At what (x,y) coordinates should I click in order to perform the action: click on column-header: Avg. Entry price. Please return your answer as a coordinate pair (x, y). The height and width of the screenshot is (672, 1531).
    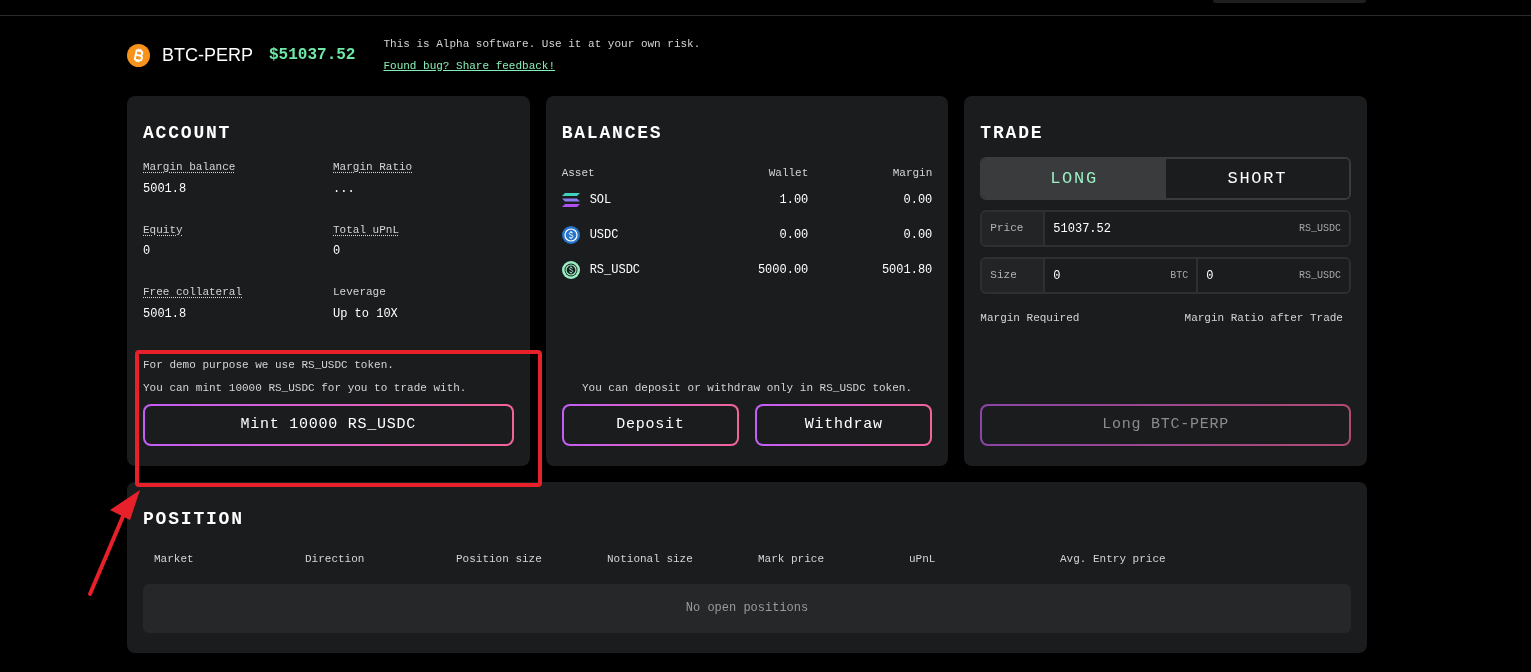
    Looking at the image, I should click on (1113, 559).